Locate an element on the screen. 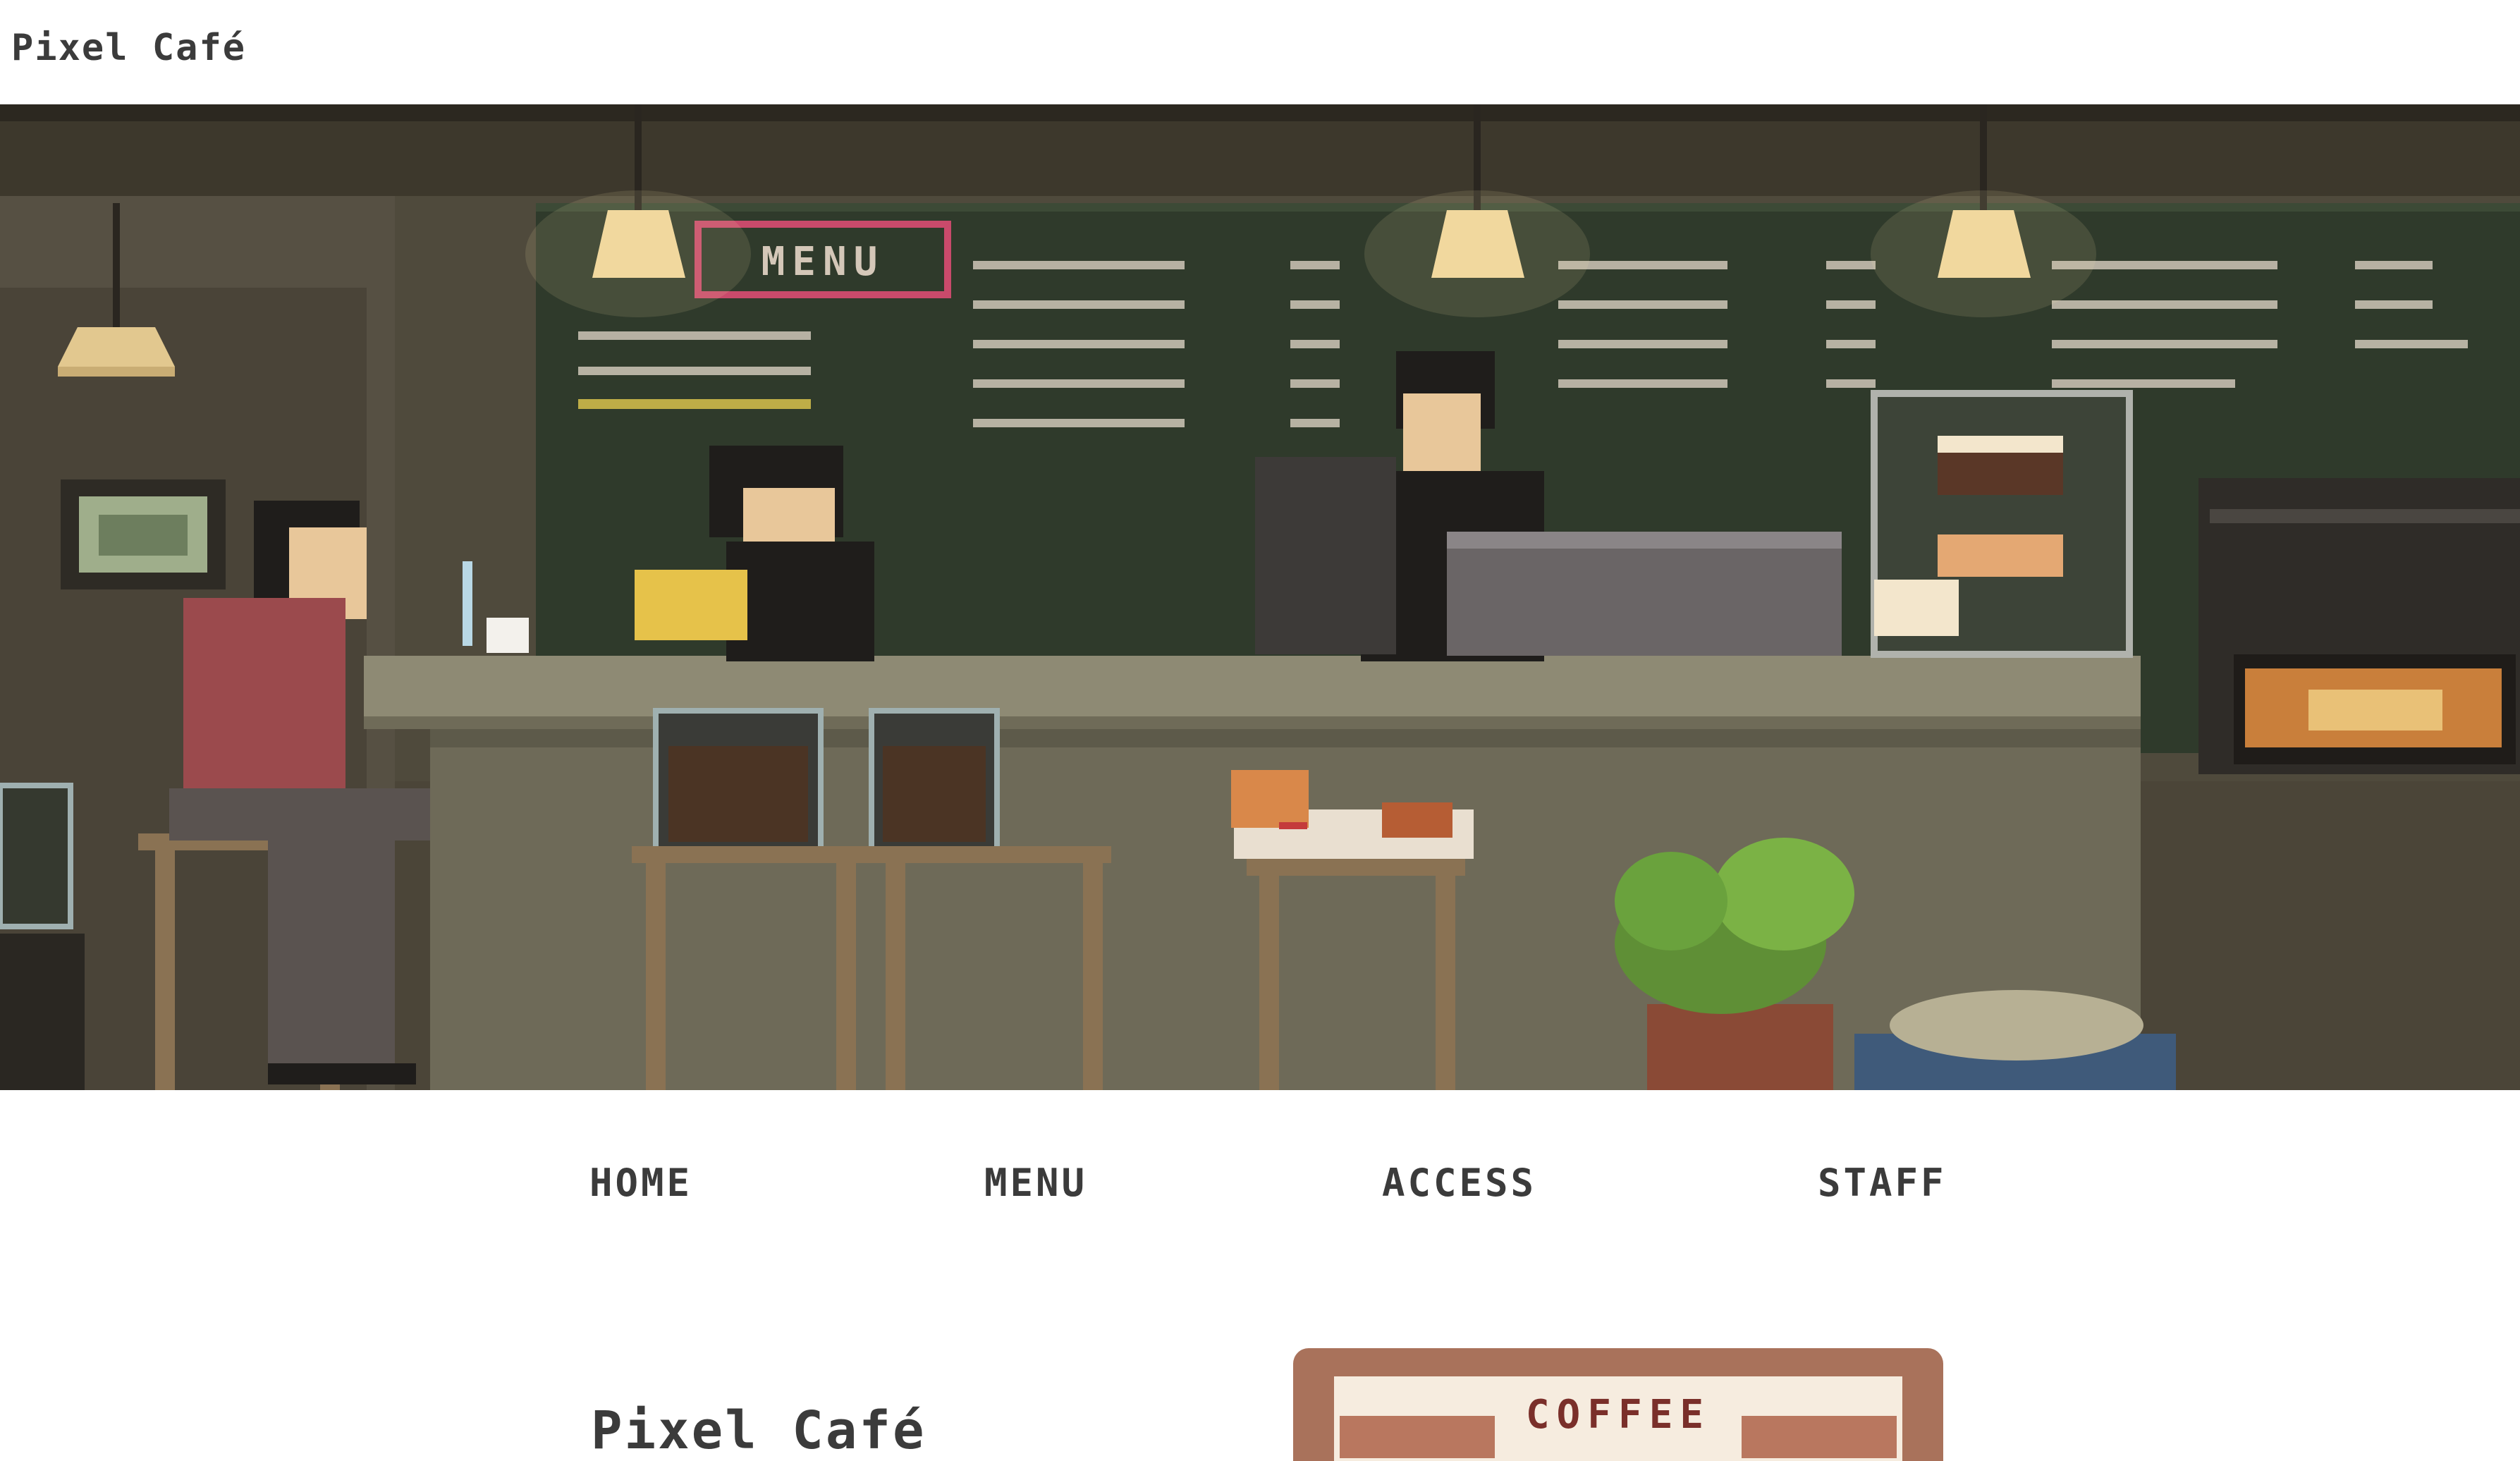 The height and width of the screenshot is (1461, 2520). chalkboard-title: MENU is located at coordinates (823, 262).